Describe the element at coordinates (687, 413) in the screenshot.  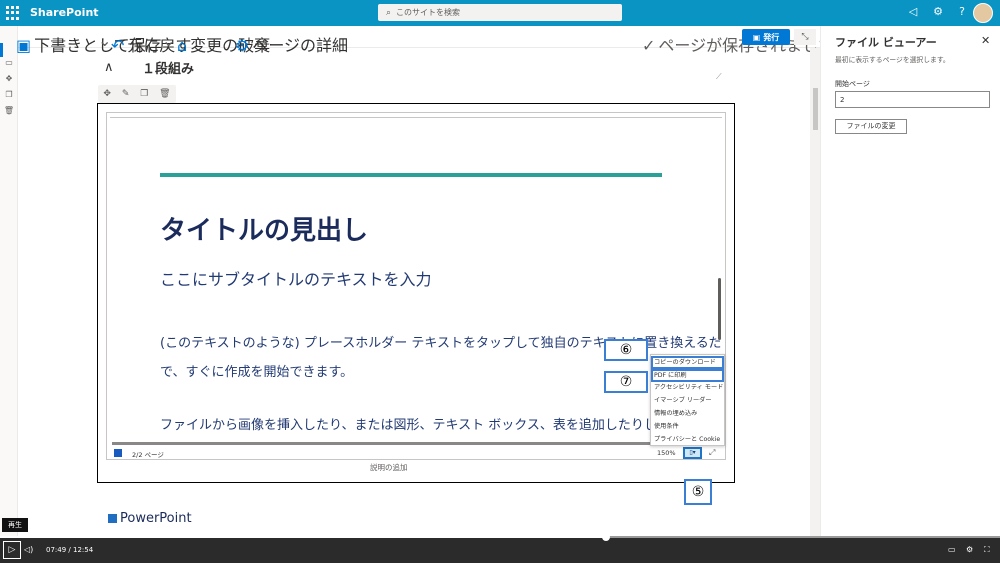
I see `menu-item-embed: 情報の埋め込み` at that location.